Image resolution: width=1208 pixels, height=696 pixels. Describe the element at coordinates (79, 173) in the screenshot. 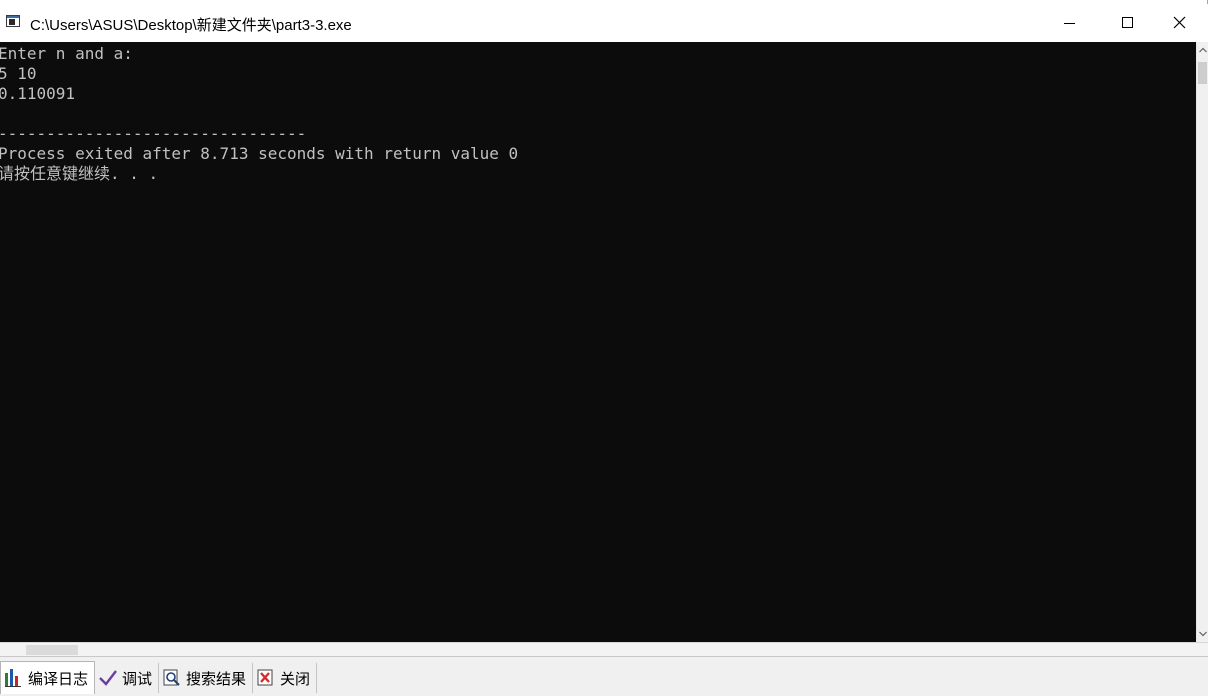

I see `console-line: 请按任意键继续. . .` at that location.